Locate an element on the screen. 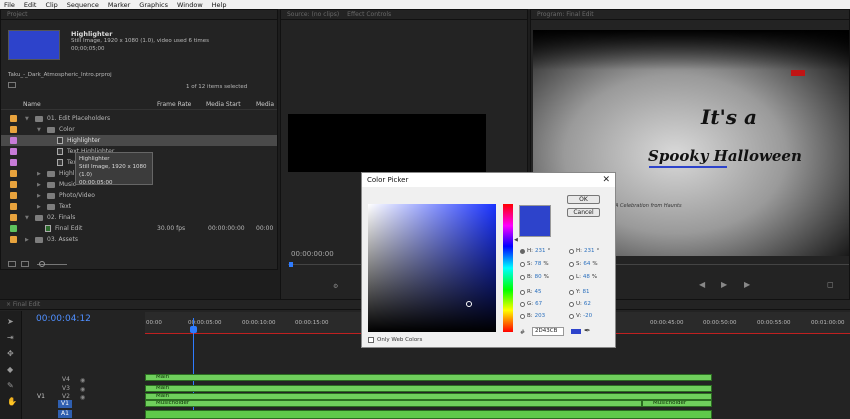 This screenshot has width=850, height=419. track-a1-label: A1 is located at coordinates (65, 414).